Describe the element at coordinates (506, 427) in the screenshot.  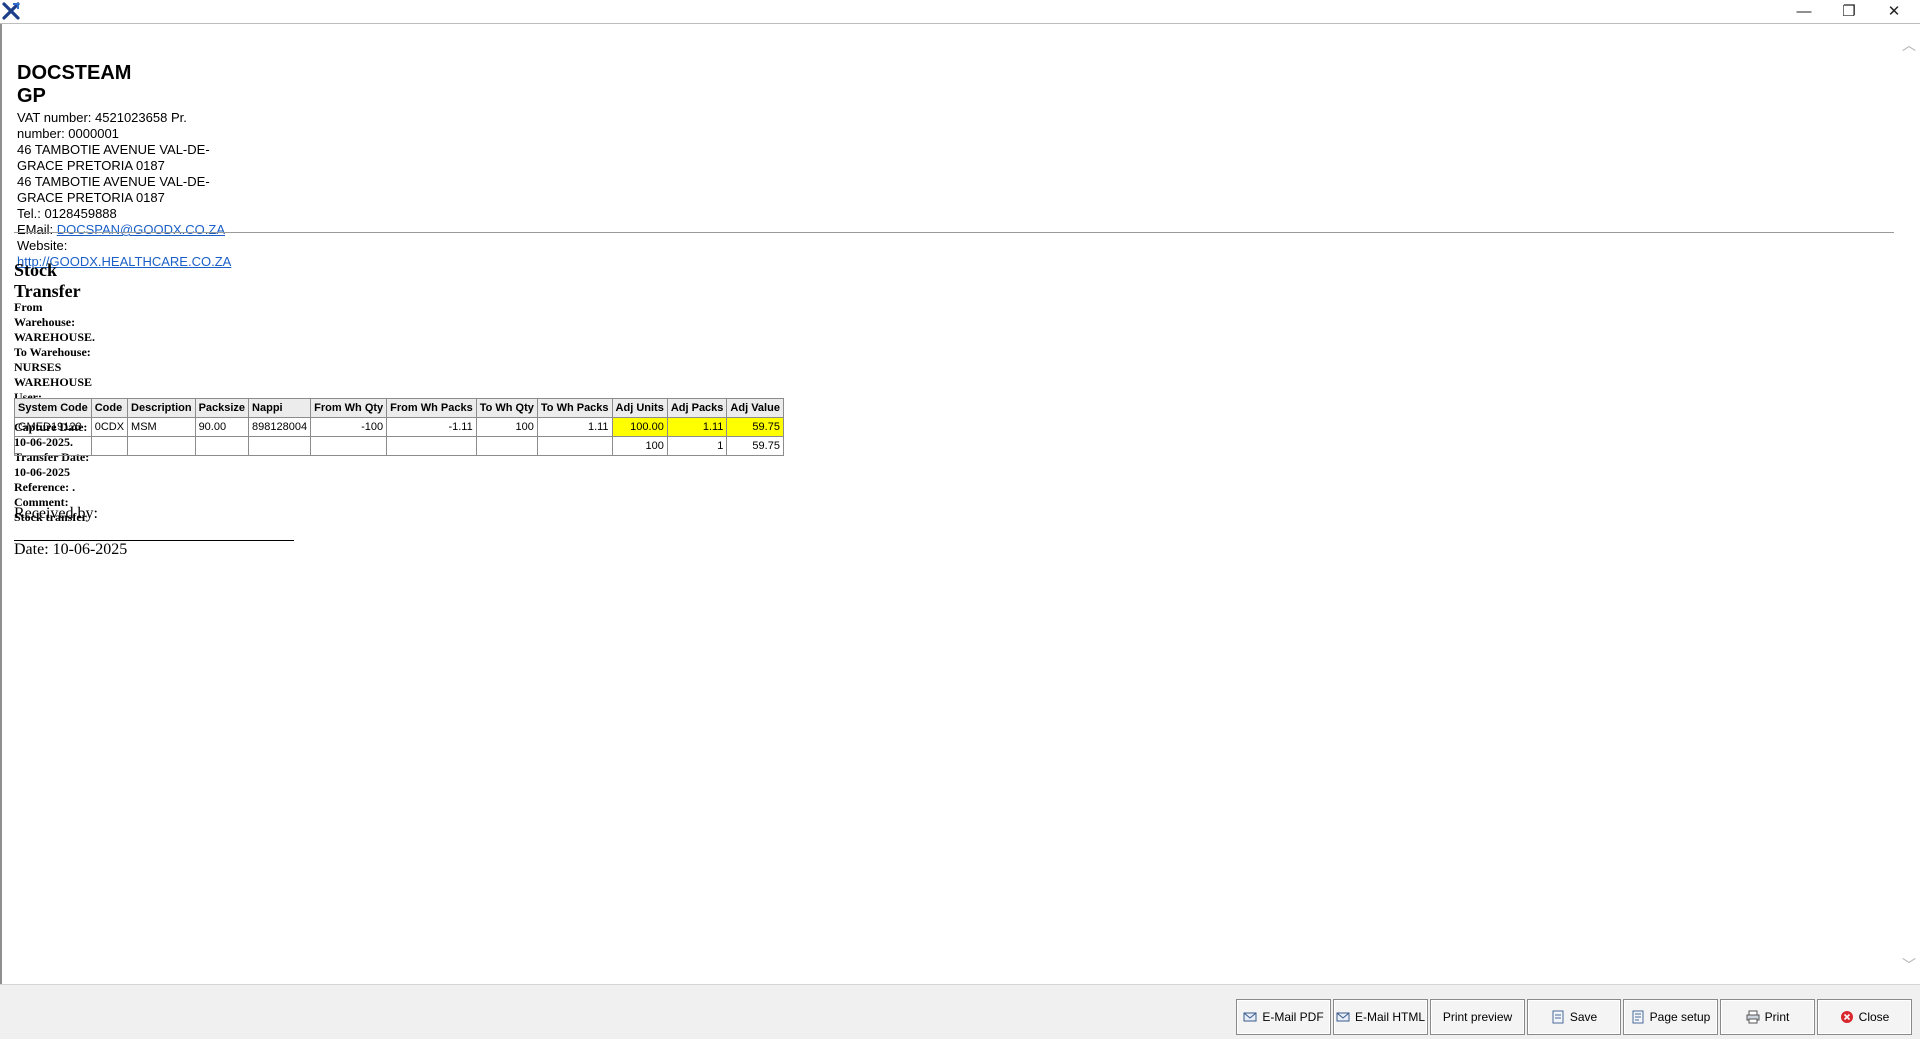
I see `table-cell: 100` at that location.